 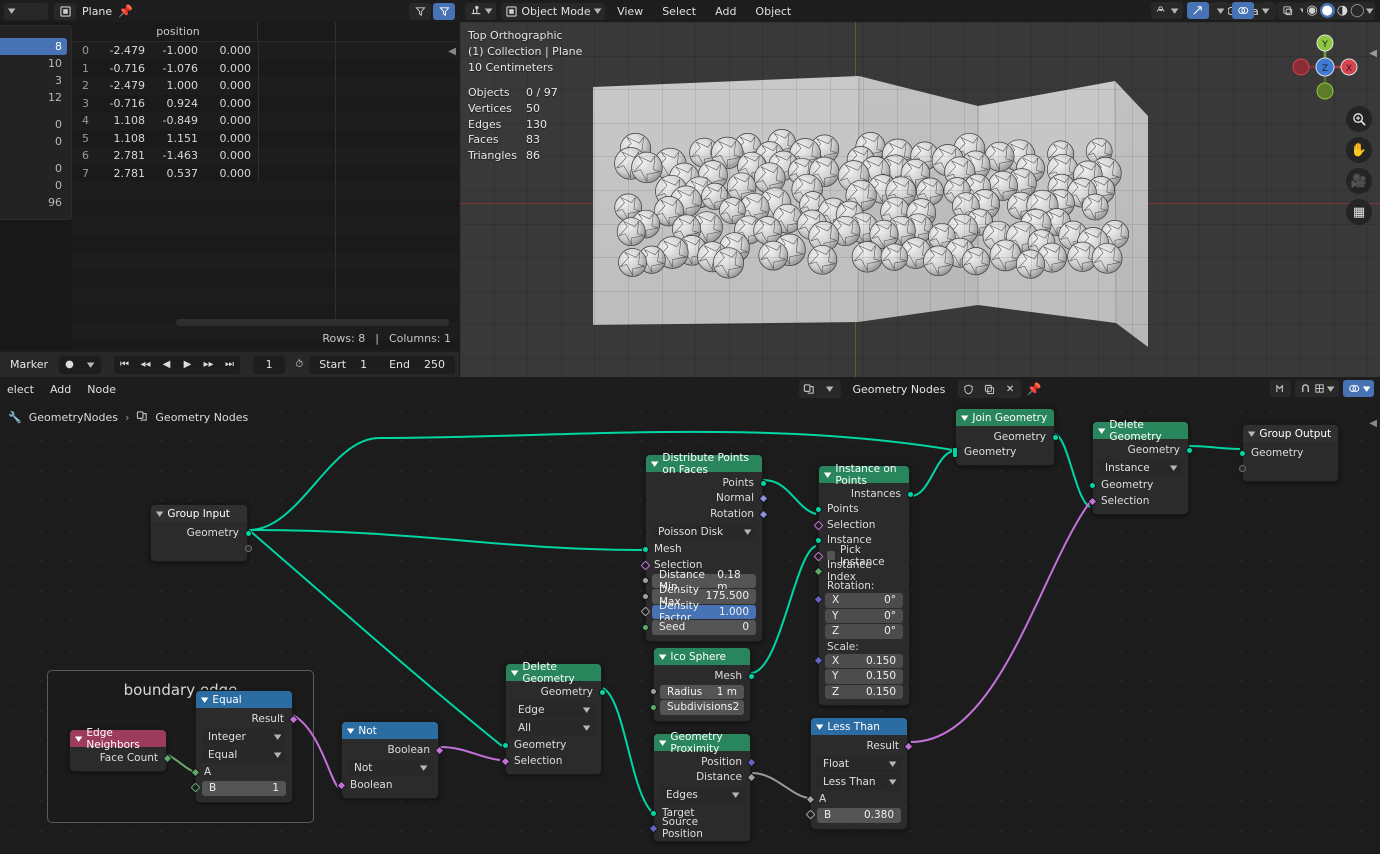 I want to click on playback-controls: ⏮ ◂◂ ◀ ▶ ▸▸ ⏭, so click(x=177, y=364).